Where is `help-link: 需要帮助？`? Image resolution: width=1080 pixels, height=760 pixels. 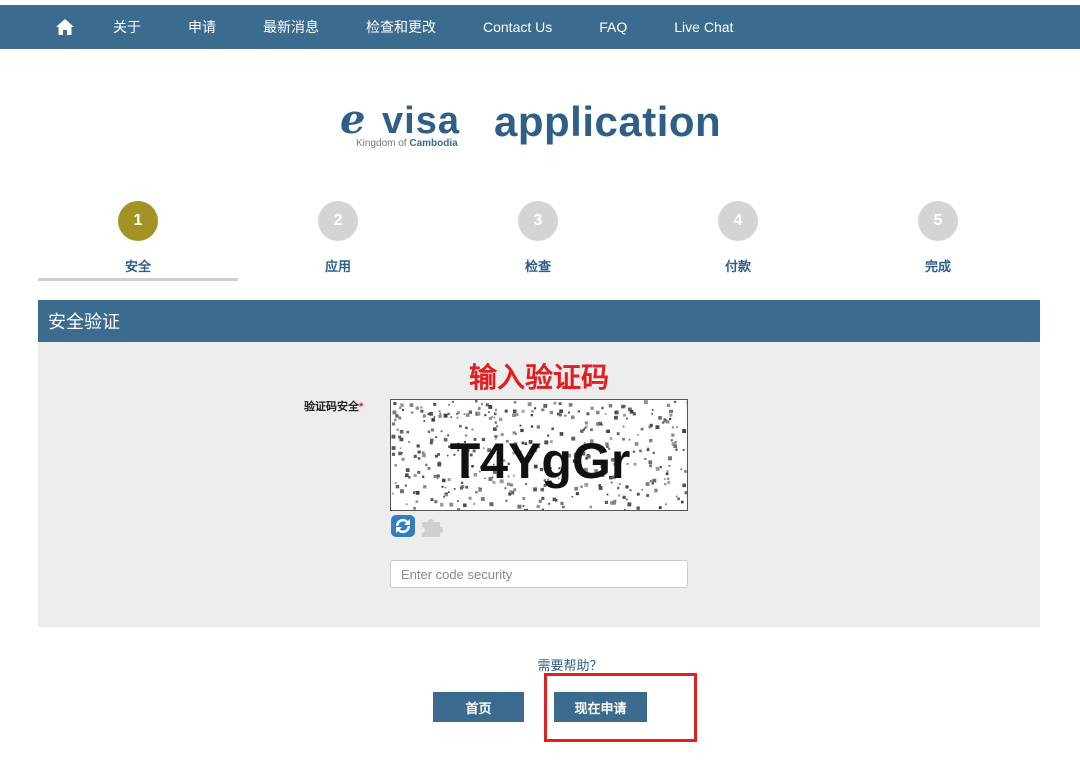
help-link: 需要帮助？ is located at coordinates (540, 664).